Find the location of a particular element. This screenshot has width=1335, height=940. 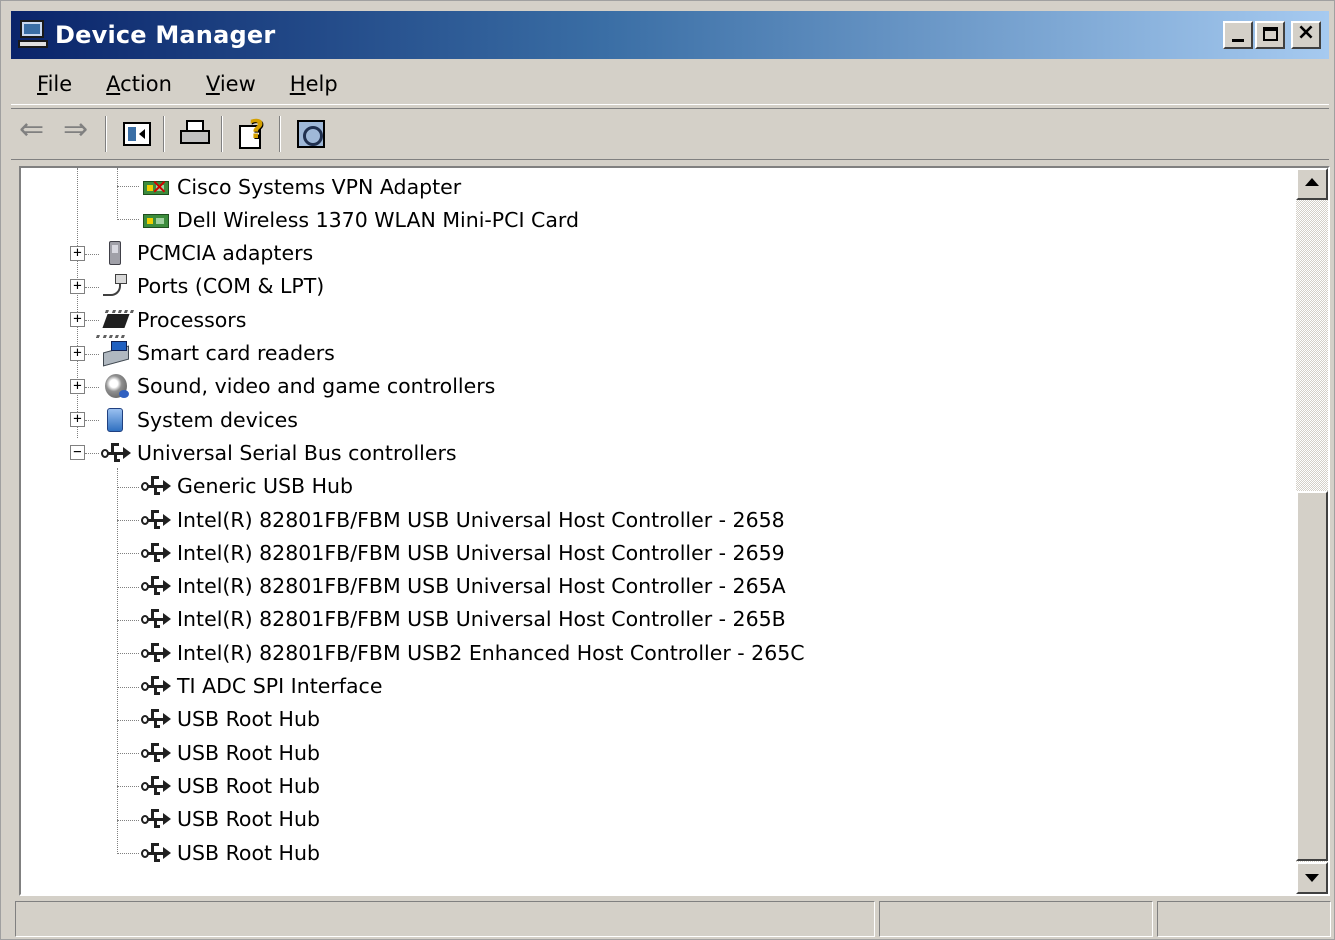

scroll-up-button is located at coordinates (1312, 184).